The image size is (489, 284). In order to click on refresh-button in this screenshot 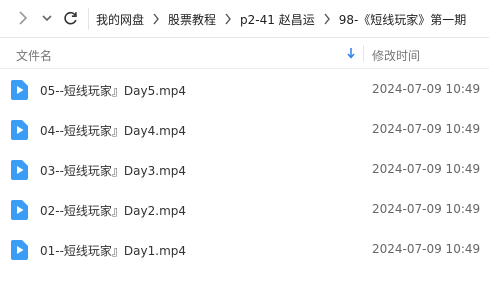, I will do `click(70, 18)`.